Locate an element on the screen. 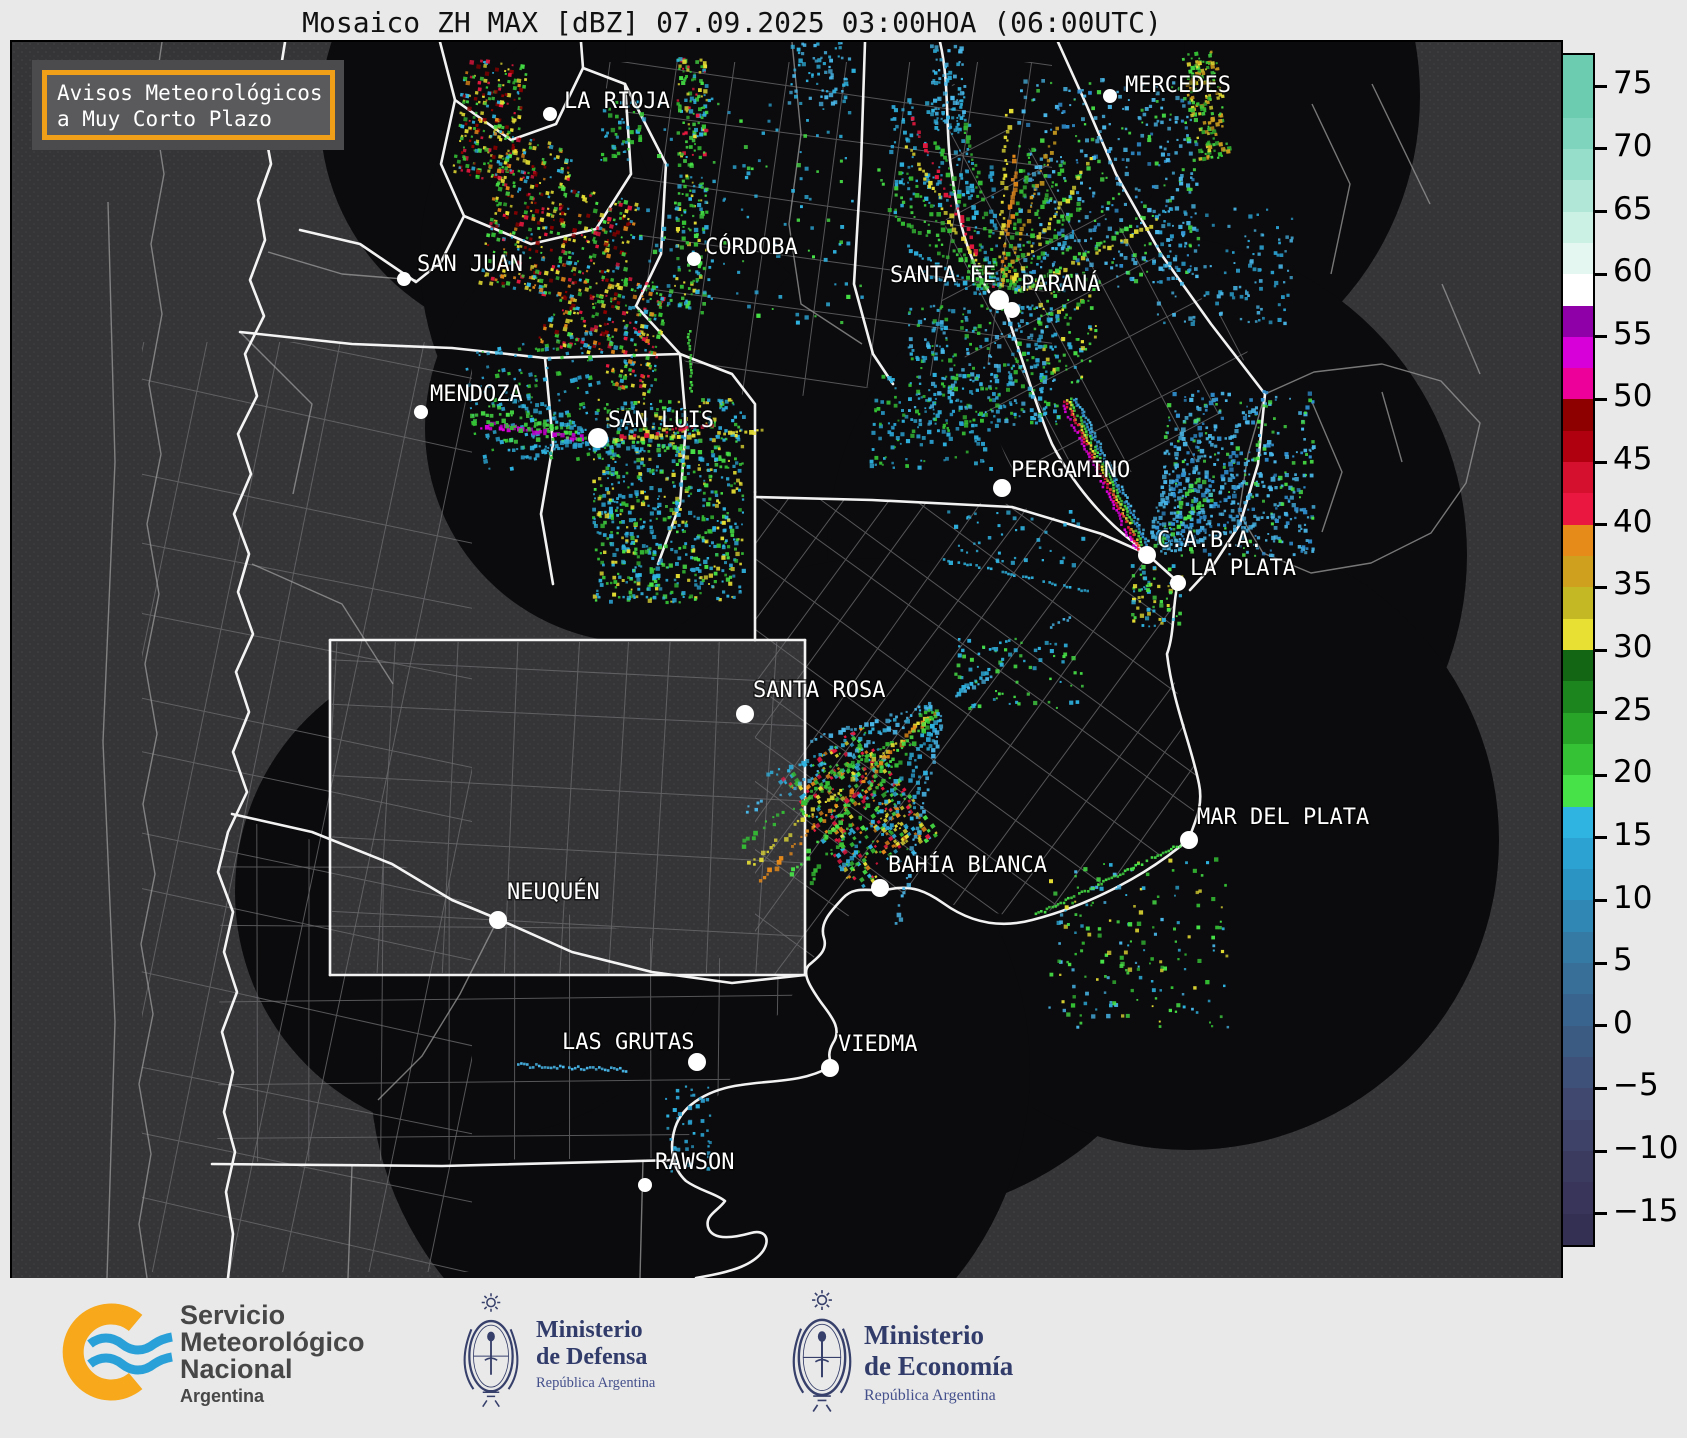 This screenshot has height=1438, width=1687. colorbar-tick-label: 45 is located at coordinates (1633, 459).